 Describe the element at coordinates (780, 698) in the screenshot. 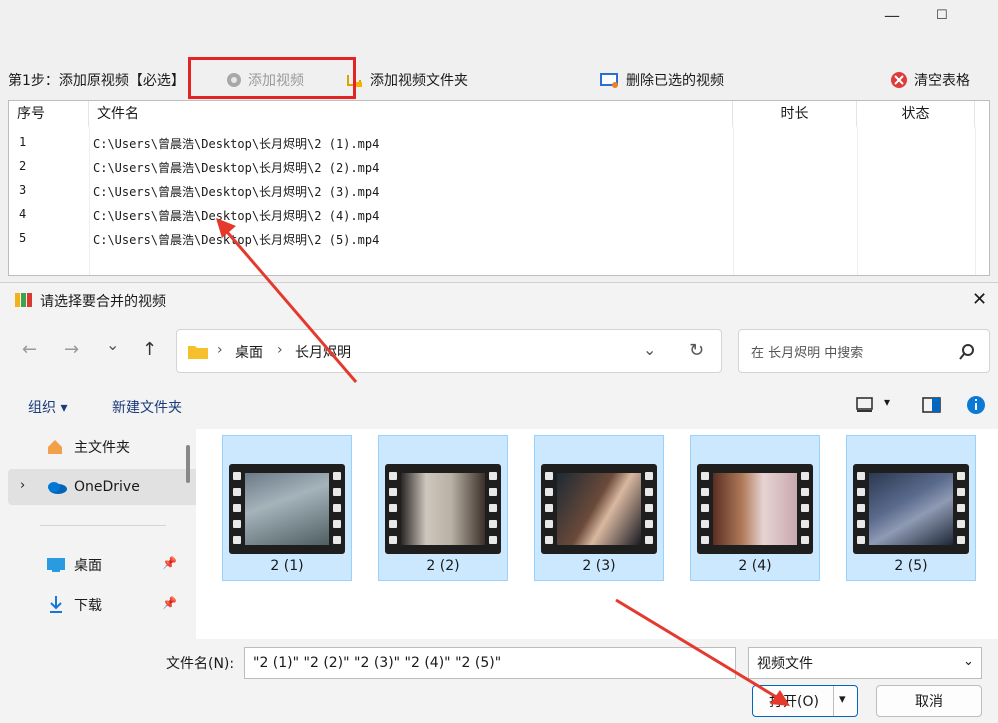

I see `red-arrowhead-lower` at that location.